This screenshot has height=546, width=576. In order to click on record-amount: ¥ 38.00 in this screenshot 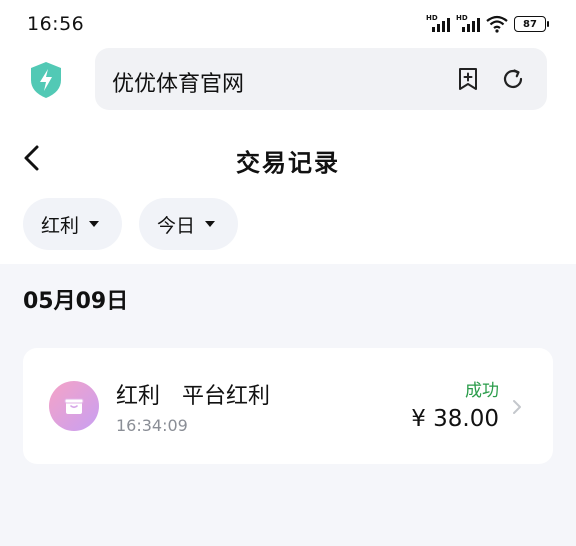, I will do `click(455, 419)`.